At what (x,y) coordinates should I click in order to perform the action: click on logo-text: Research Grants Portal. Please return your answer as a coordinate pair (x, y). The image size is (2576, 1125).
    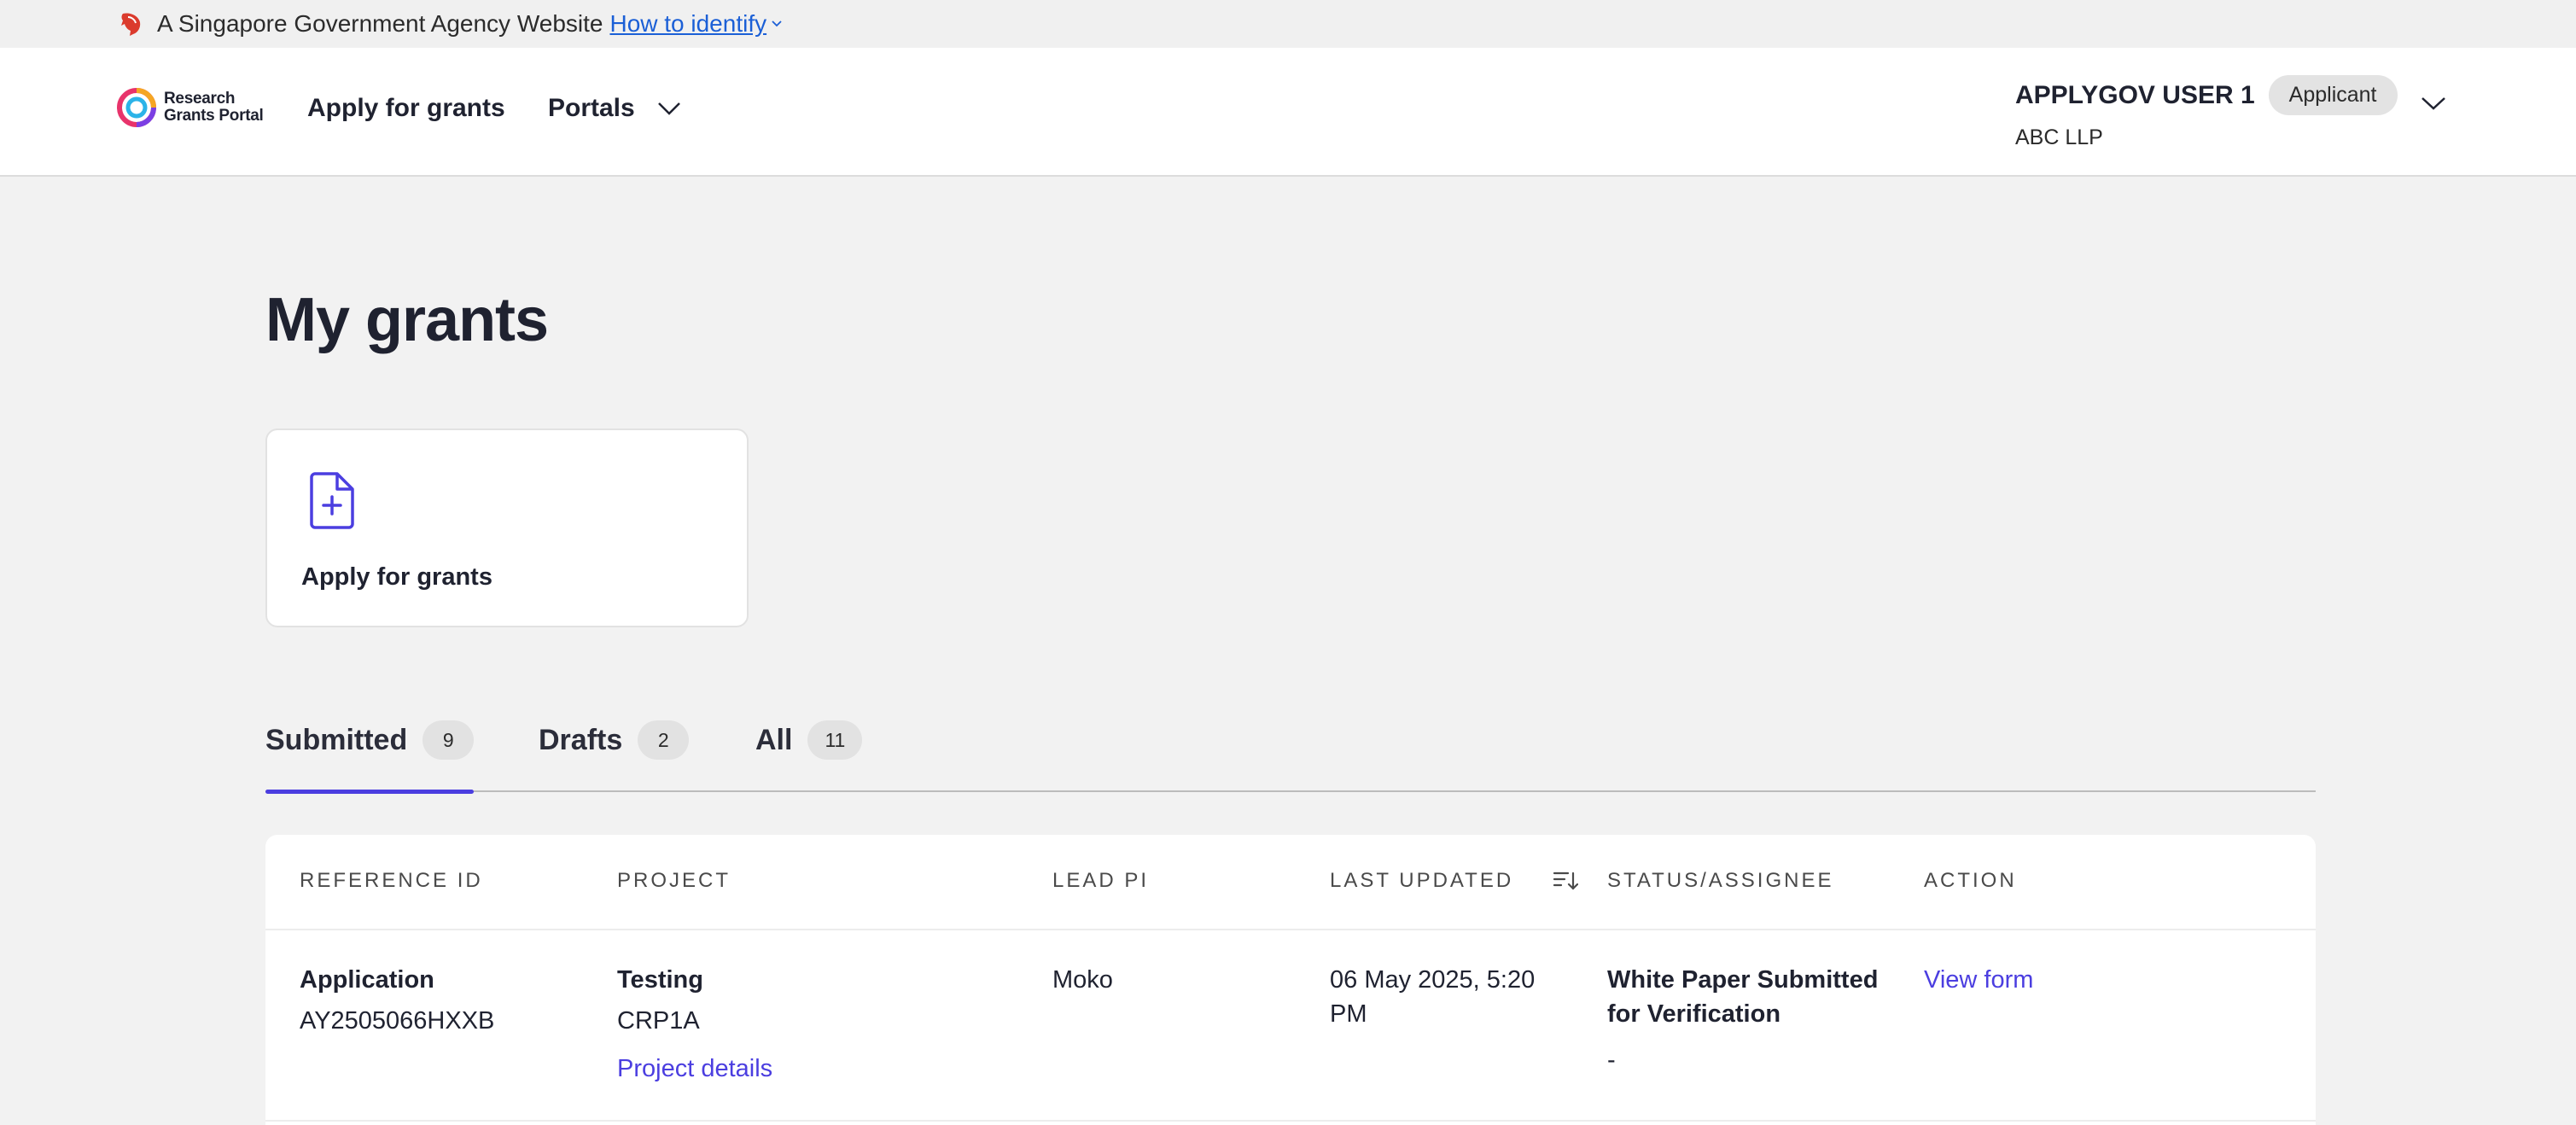
    Looking at the image, I should click on (214, 107).